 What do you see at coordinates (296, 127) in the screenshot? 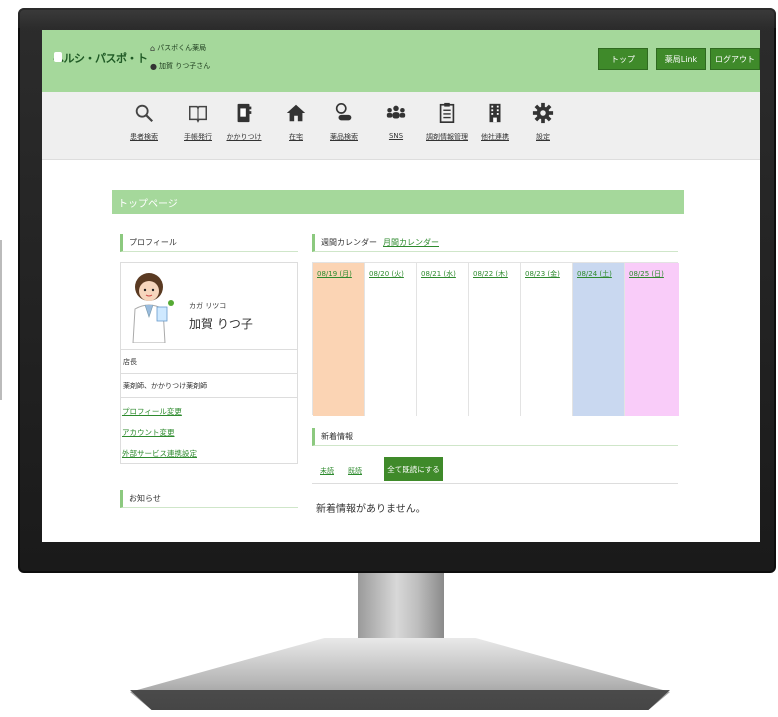
I see `tool-home-care: 在宅` at bounding box center [296, 127].